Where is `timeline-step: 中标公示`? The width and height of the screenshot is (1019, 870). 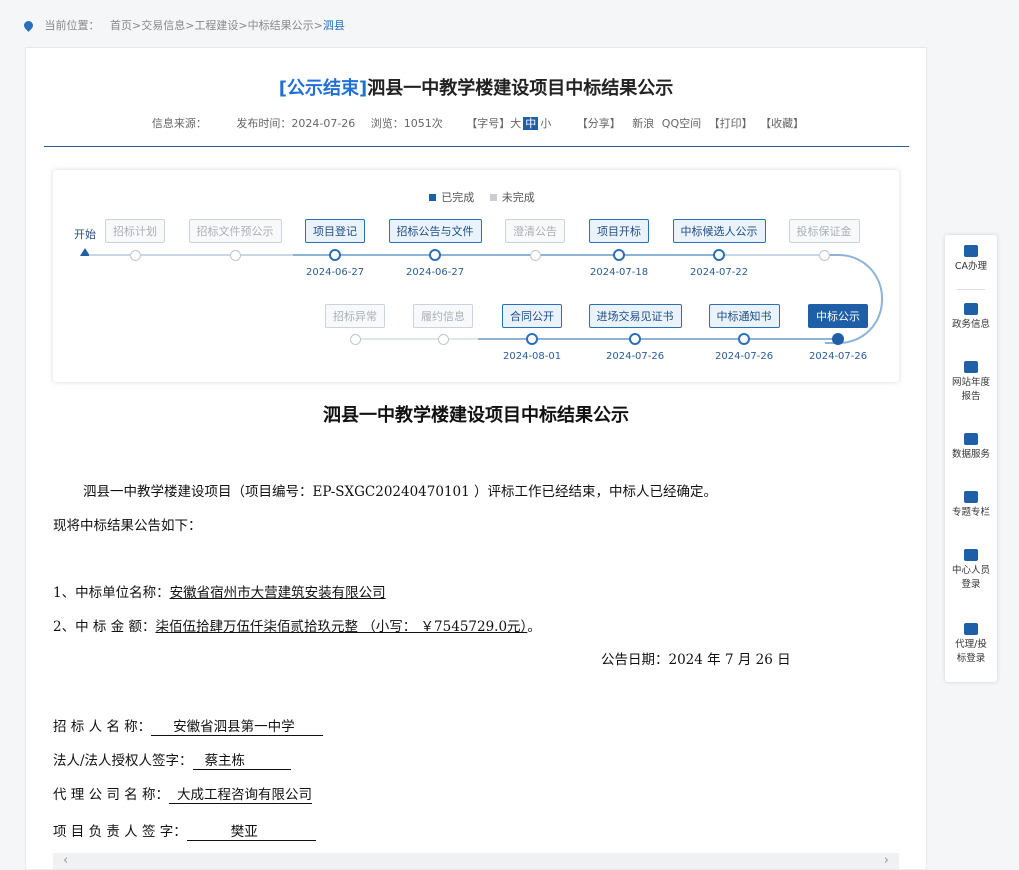 timeline-step: 中标公示 is located at coordinates (838, 316).